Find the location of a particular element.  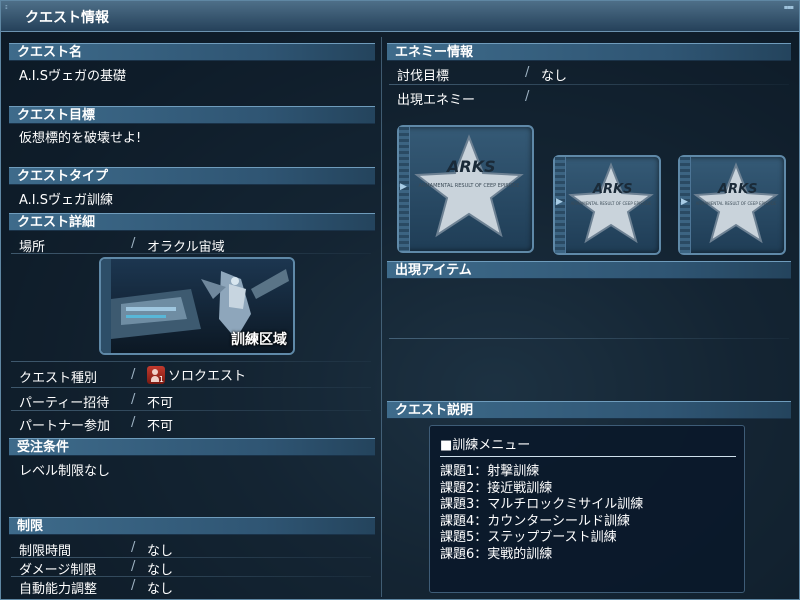

description-title: ■訓練メニュー is located at coordinates (485, 445).